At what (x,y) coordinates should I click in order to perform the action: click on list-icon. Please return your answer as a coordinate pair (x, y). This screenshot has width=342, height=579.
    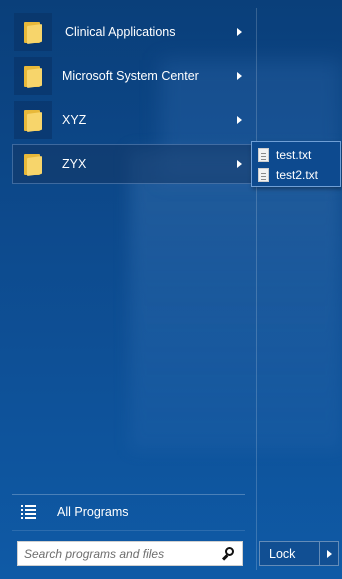
    Looking at the image, I should click on (29, 512).